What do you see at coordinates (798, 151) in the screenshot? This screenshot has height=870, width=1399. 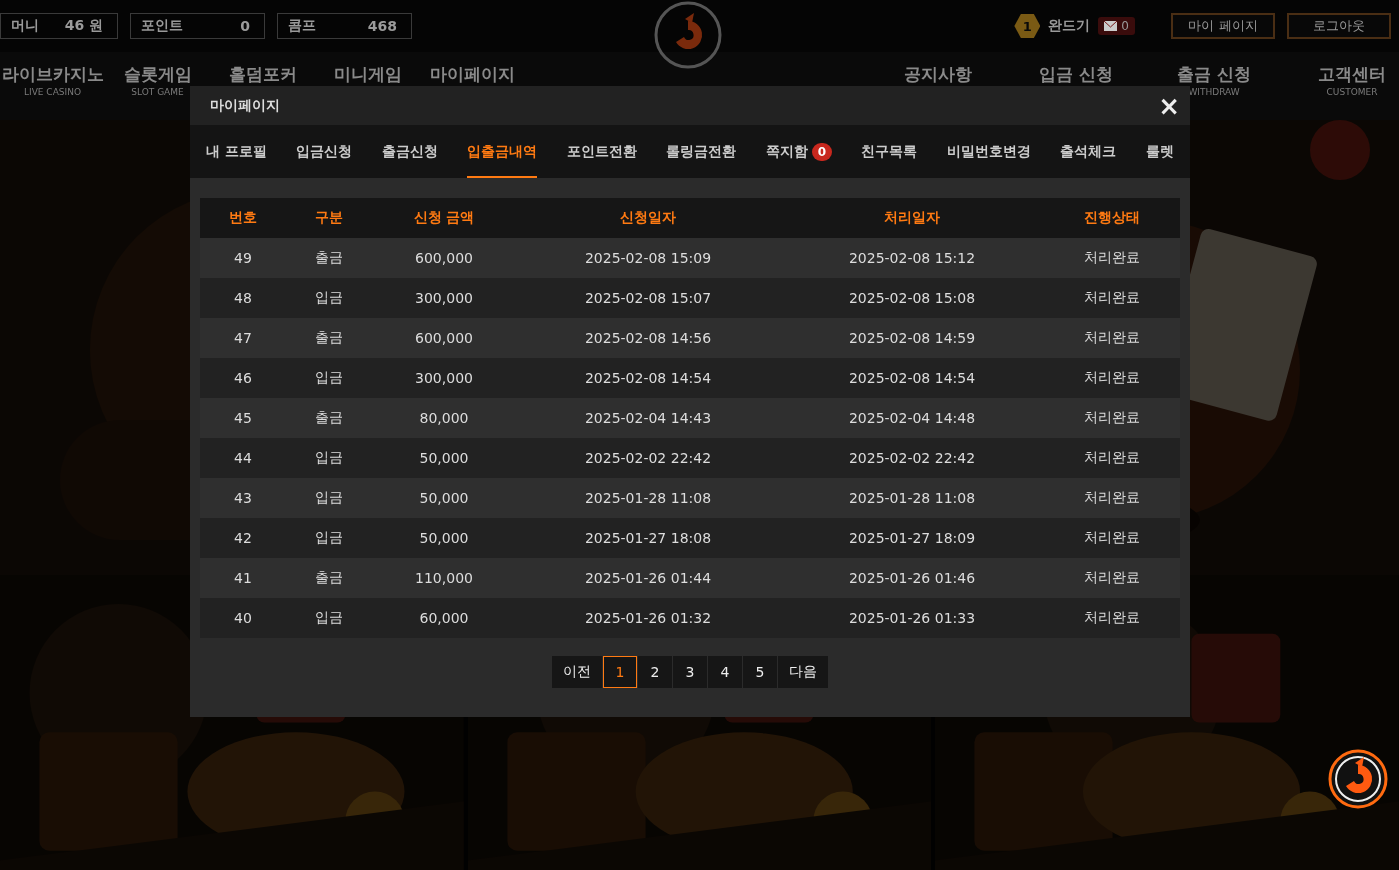 I see `tab: 쪽지함 0` at bounding box center [798, 151].